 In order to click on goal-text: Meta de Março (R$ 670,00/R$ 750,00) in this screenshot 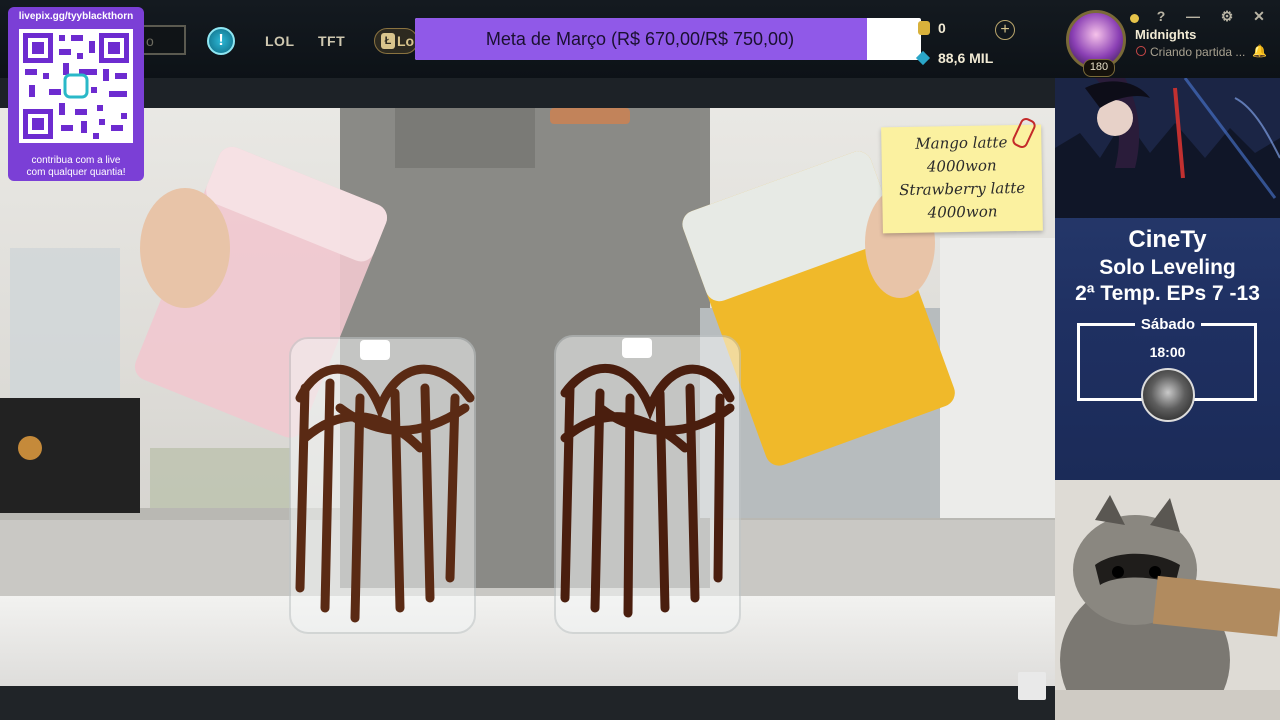, I will do `click(640, 39)`.